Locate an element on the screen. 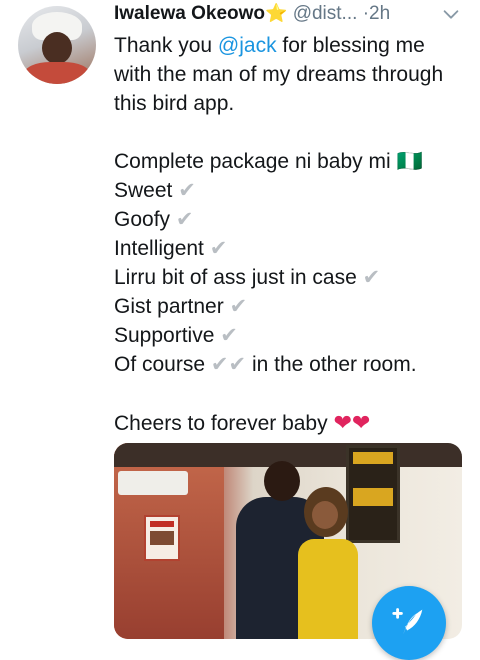  compose-tweet-icon is located at coordinates (407, 621).